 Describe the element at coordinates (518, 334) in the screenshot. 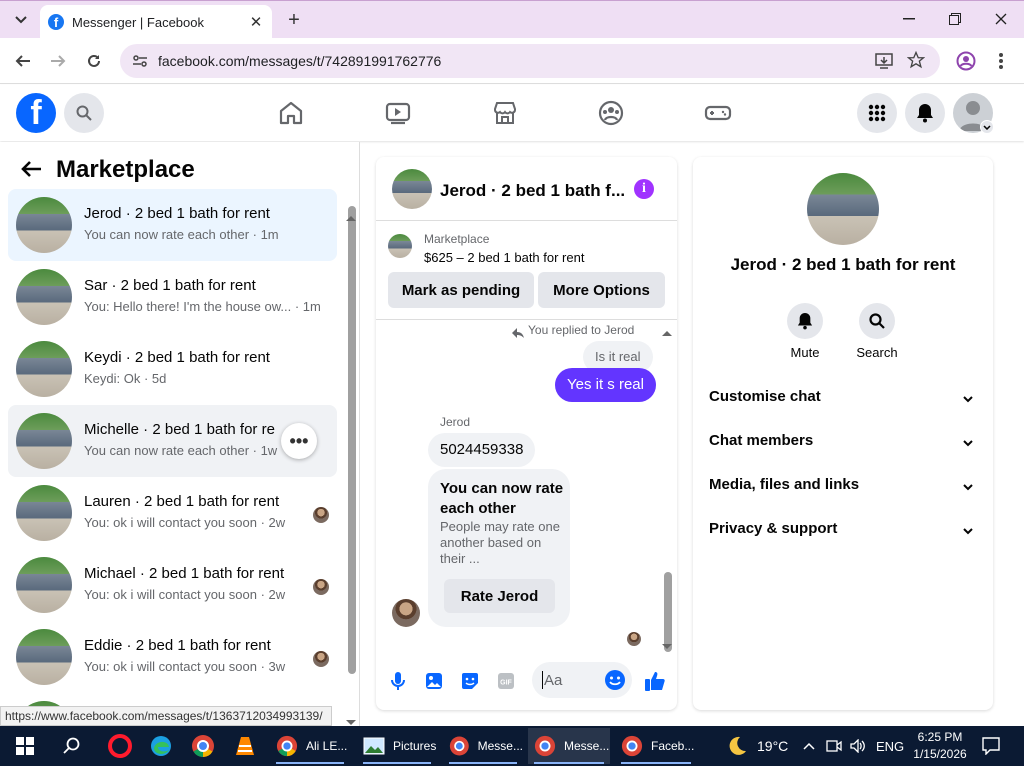

I see `reply-arrow-icon` at that location.